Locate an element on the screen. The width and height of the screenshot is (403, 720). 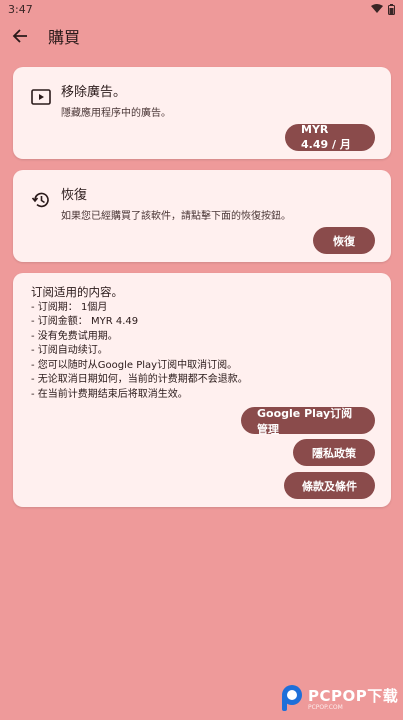
restore-card: 恢復 如果您已經購買了該軟件，請點擊下面的恢復按鈕。 恢復 is located at coordinates (202, 216).